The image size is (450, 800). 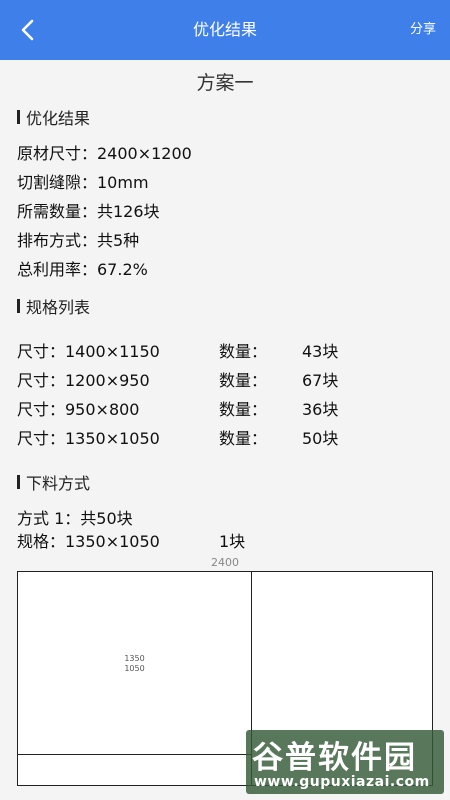 I want to click on section-heading-cutting: 下料方式, so click(x=53, y=482).